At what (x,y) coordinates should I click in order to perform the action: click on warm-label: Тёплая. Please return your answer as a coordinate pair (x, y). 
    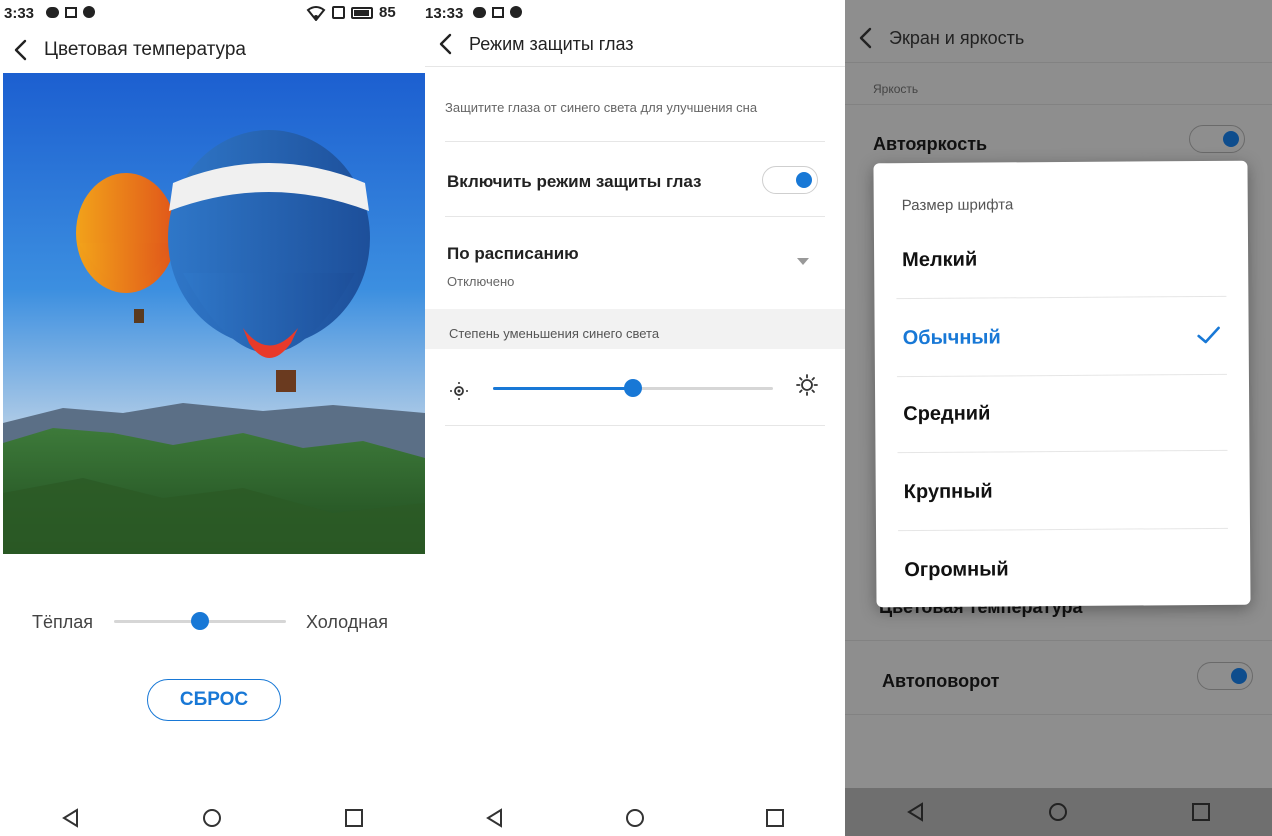
    Looking at the image, I should click on (63, 622).